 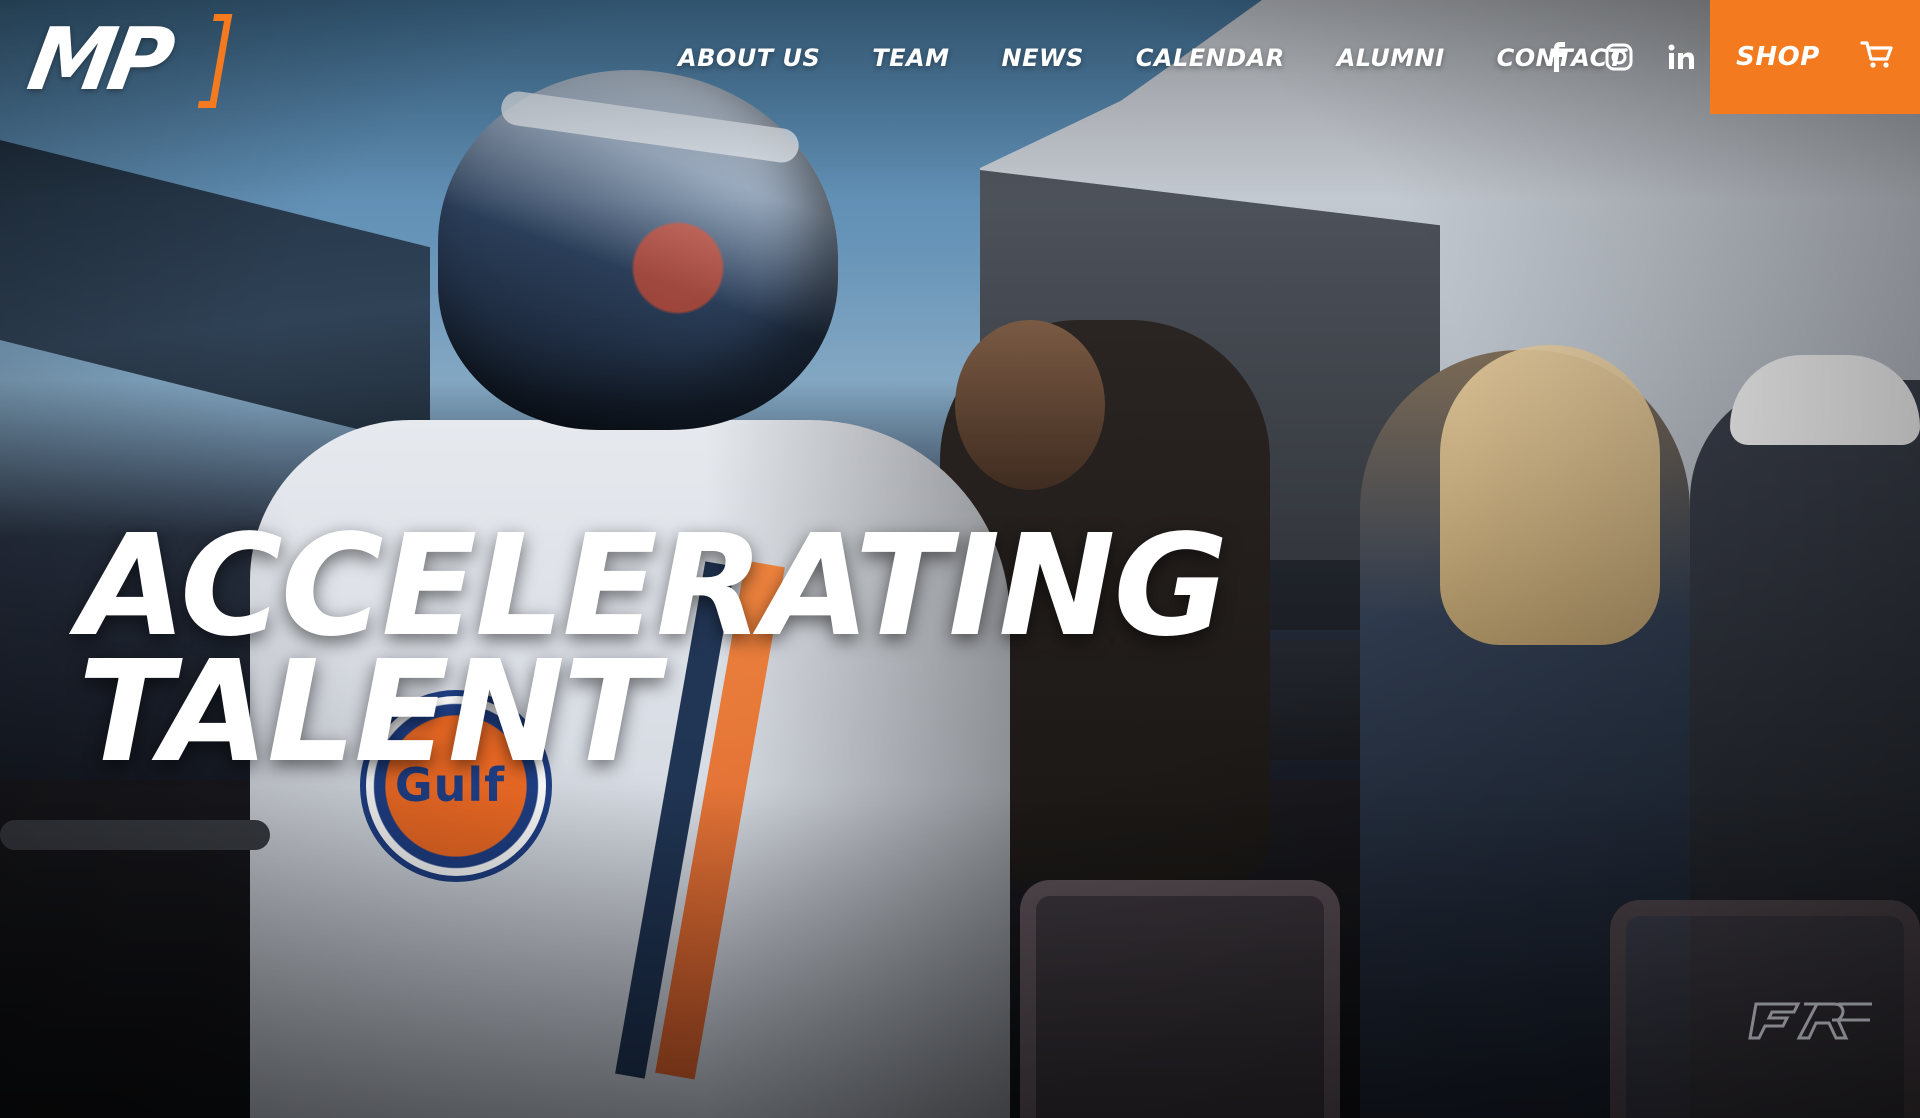 What do you see at coordinates (749, 58) in the screenshot?
I see `nav-about-us: ABOUT US` at bounding box center [749, 58].